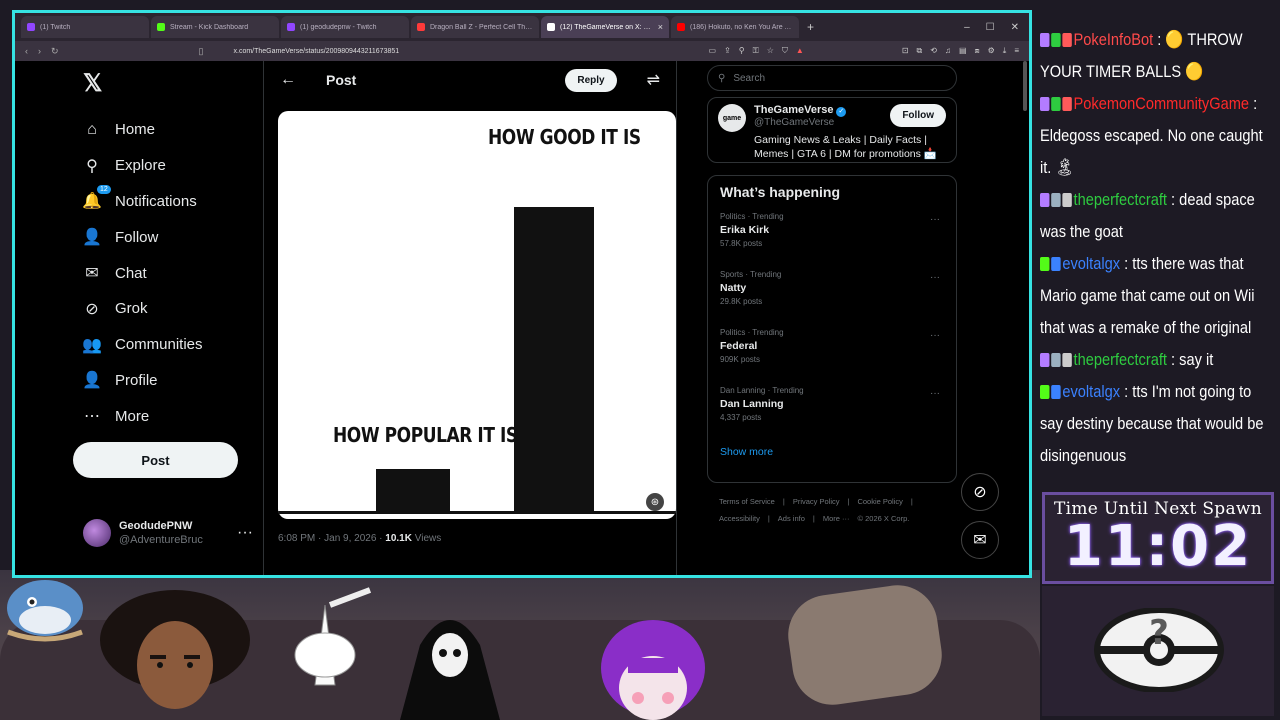 The width and height of the screenshot is (1280, 720). I want to click on footer-link: Ads info, so click(791, 518).